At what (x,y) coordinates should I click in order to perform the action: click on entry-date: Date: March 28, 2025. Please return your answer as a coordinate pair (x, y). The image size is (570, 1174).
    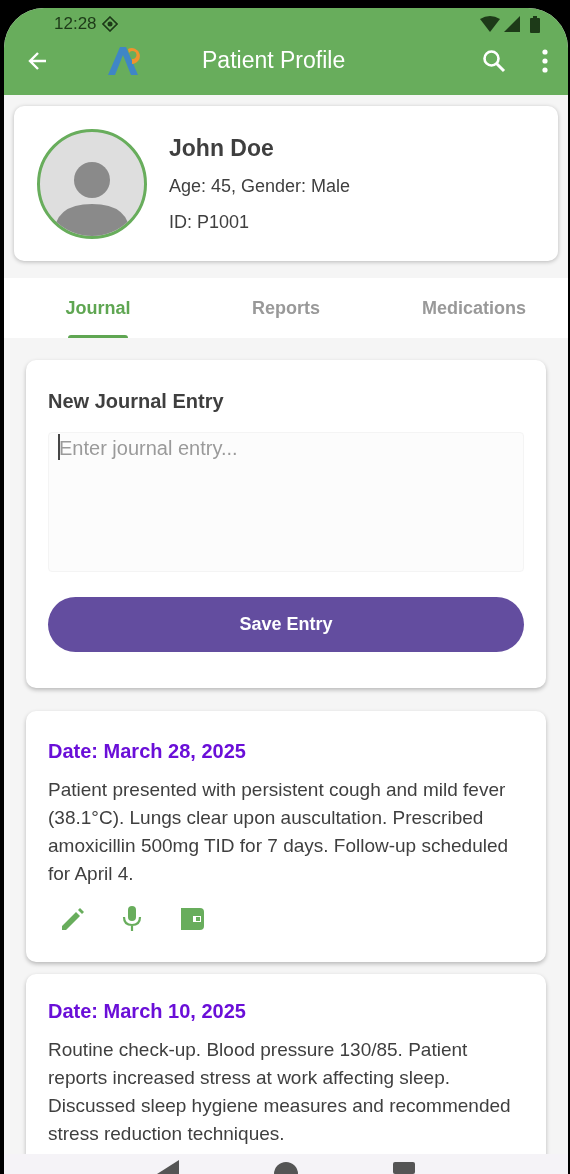
    Looking at the image, I should click on (147, 751).